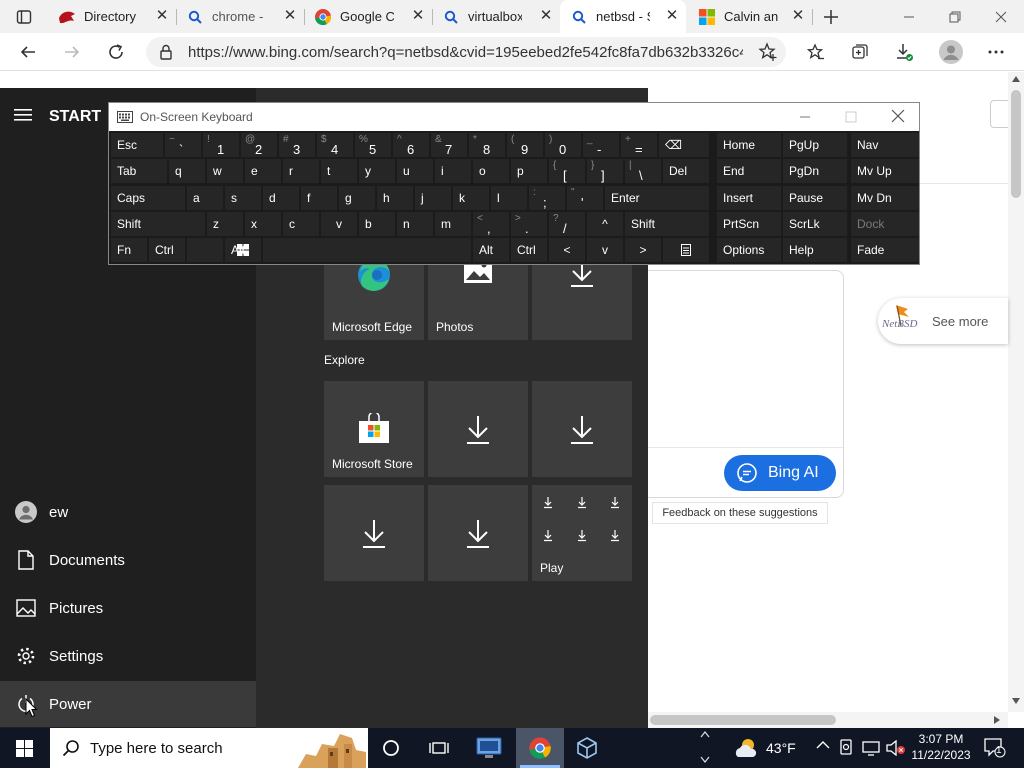 Image resolution: width=1024 pixels, height=768 pixels. What do you see at coordinates (605, 171) in the screenshot?
I see `osk-key: }]` at bounding box center [605, 171].